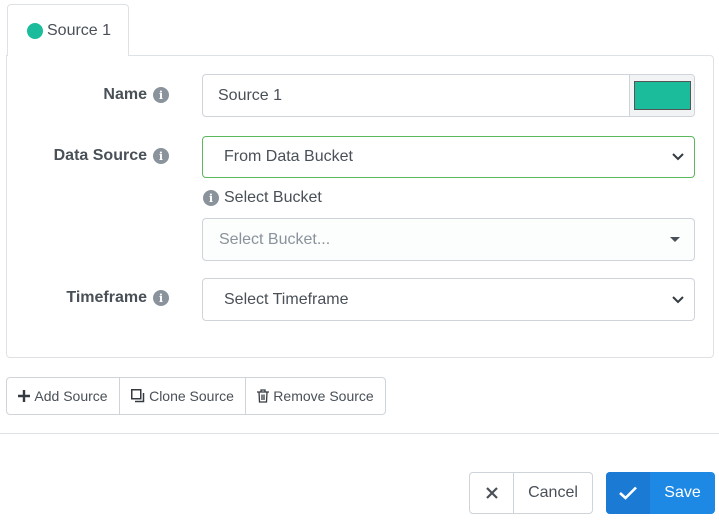  Describe the element at coordinates (24, 396) in the screenshot. I see `plus-icon` at that location.